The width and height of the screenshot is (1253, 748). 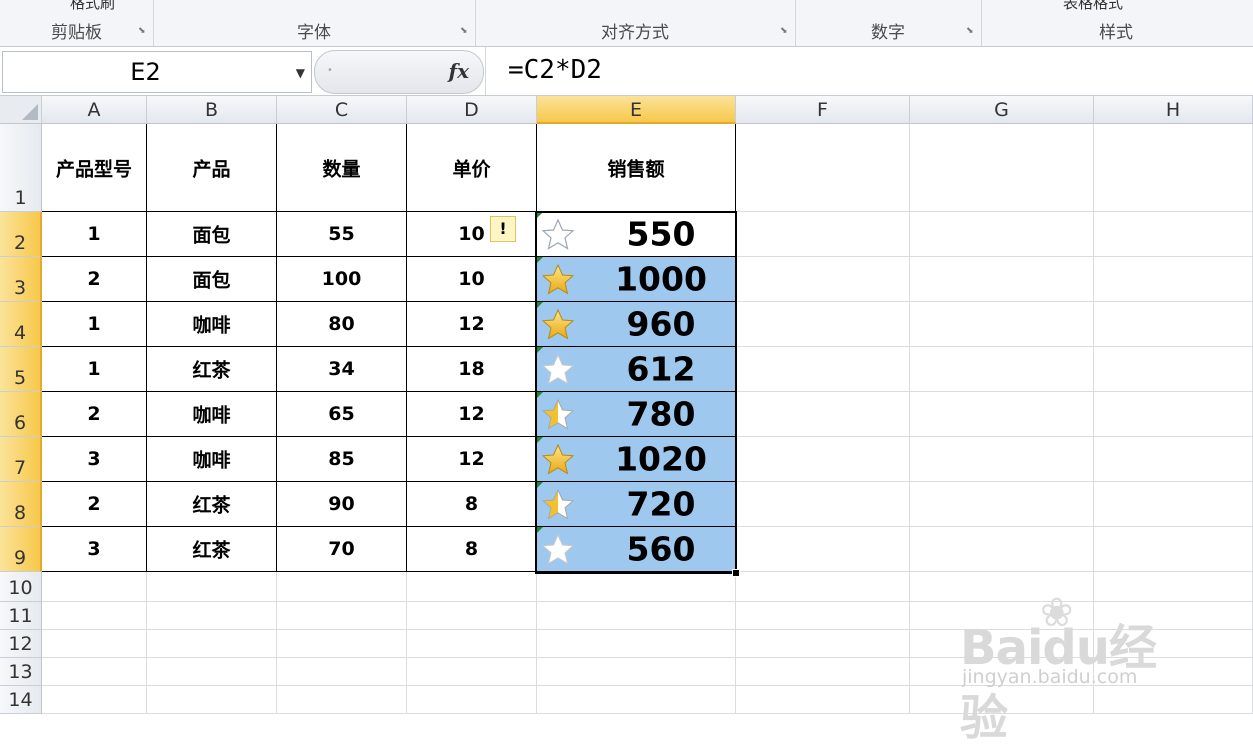 What do you see at coordinates (636, 324) in the screenshot?
I see `sales-cell: 960` at bounding box center [636, 324].